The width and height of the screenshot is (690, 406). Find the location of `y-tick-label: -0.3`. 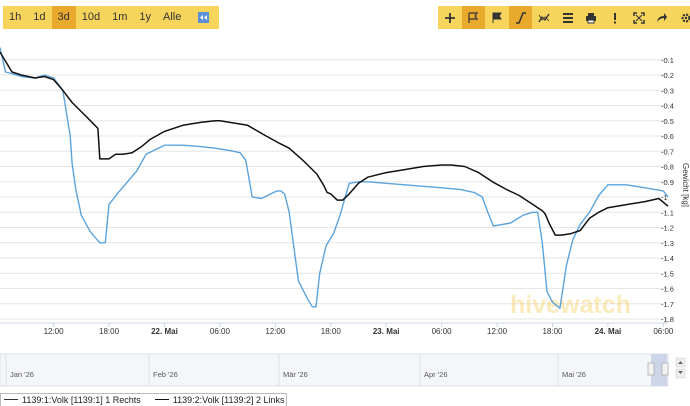

y-tick-label: -0.3 is located at coordinates (667, 90).